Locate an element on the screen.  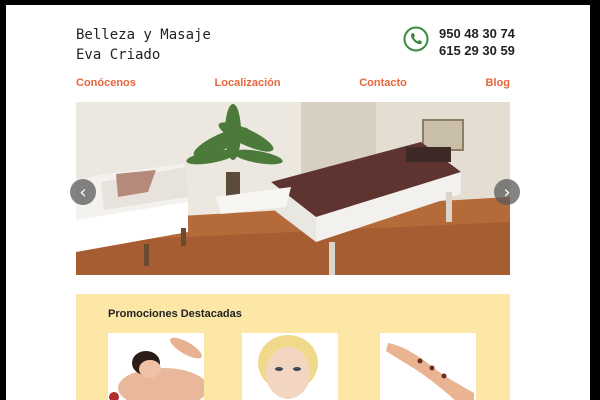
phone-numbers: 950 48 30 74 615 29 30 59 is located at coordinates (477, 42).